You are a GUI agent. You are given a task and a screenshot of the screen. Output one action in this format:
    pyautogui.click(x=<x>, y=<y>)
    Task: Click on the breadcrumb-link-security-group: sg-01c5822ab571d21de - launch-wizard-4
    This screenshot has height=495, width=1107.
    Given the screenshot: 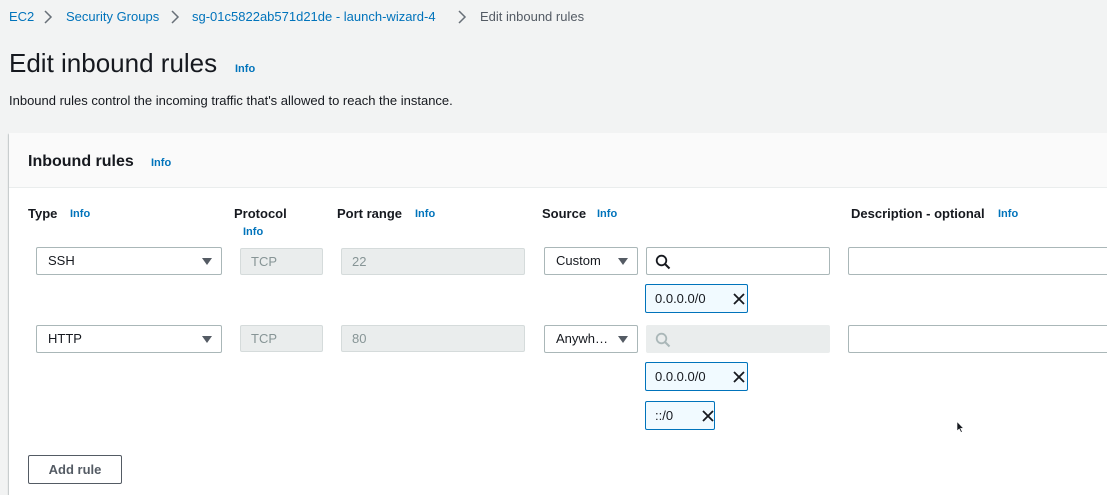 What is the action you would take?
    pyautogui.click(x=314, y=17)
    